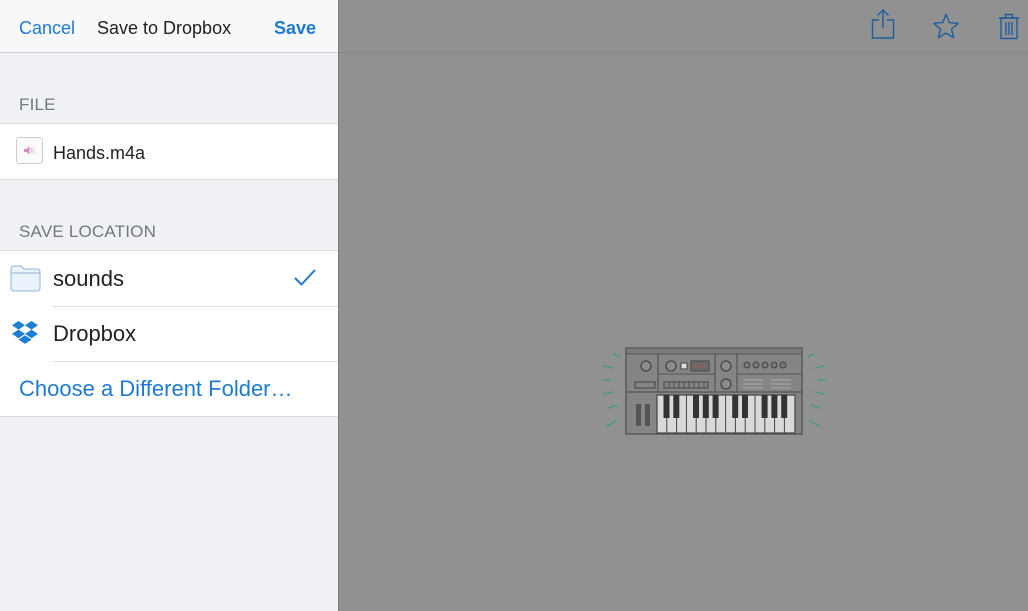 The height and width of the screenshot is (611, 1028). I want to click on file-group: Hands.m4a, so click(169, 151).